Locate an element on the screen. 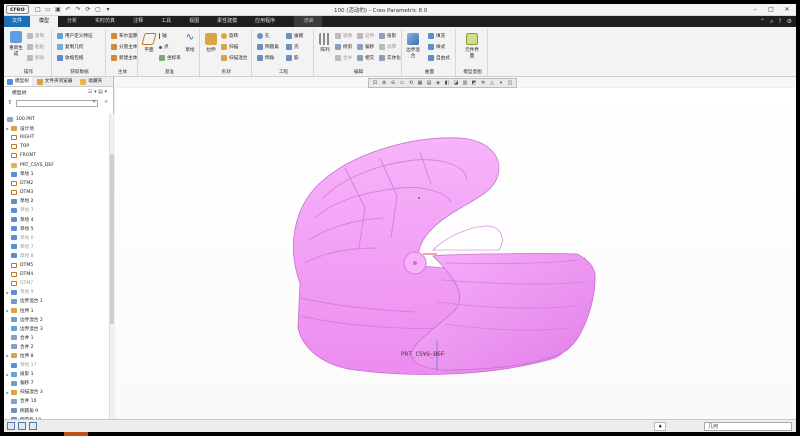 This screenshot has width=800, height=436. spin-center-icon: ✲ is located at coordinates (483, 83).